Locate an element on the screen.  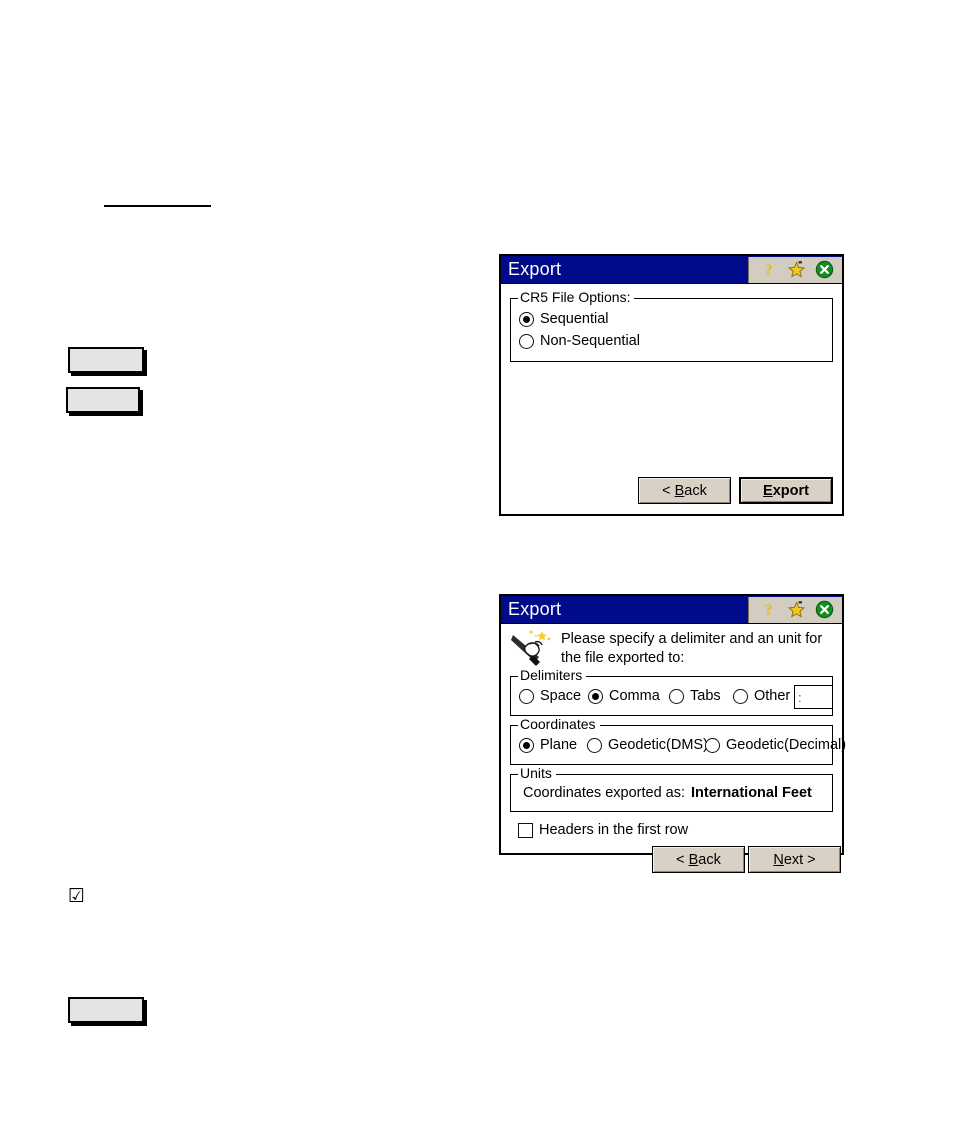
dialog2-title: Export is located at coordinates (535, 609).